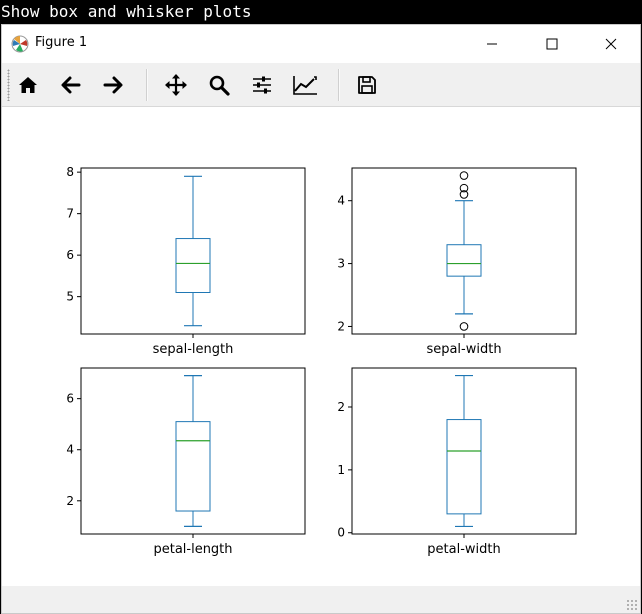 The width and height of the screenshot is (642, 614). I want to click on y-tick-label: 5, so click(70, 297).